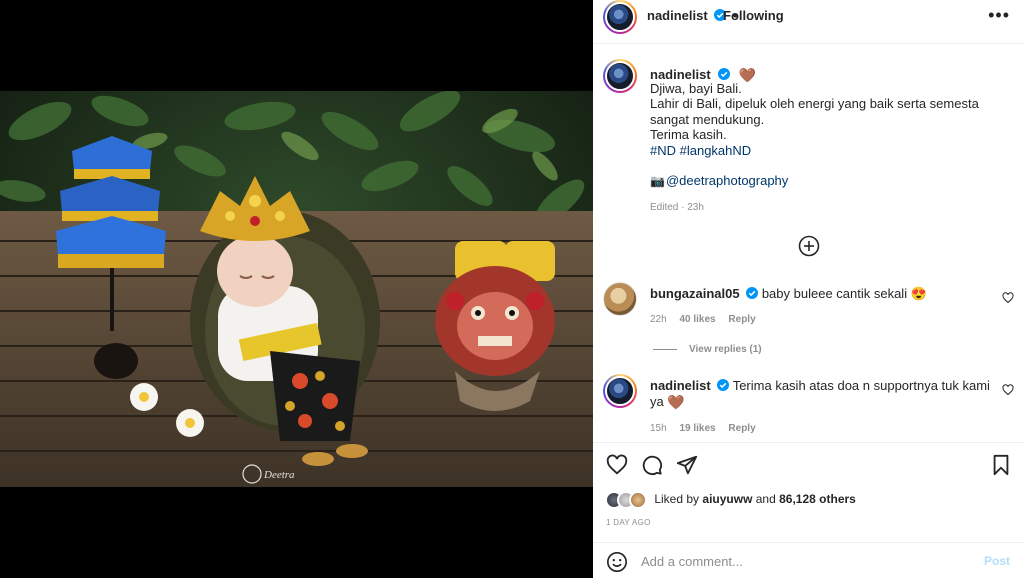 This screenshot has width=1024, height=578. I want to click on liked-by-and: and, so click(765, 499).